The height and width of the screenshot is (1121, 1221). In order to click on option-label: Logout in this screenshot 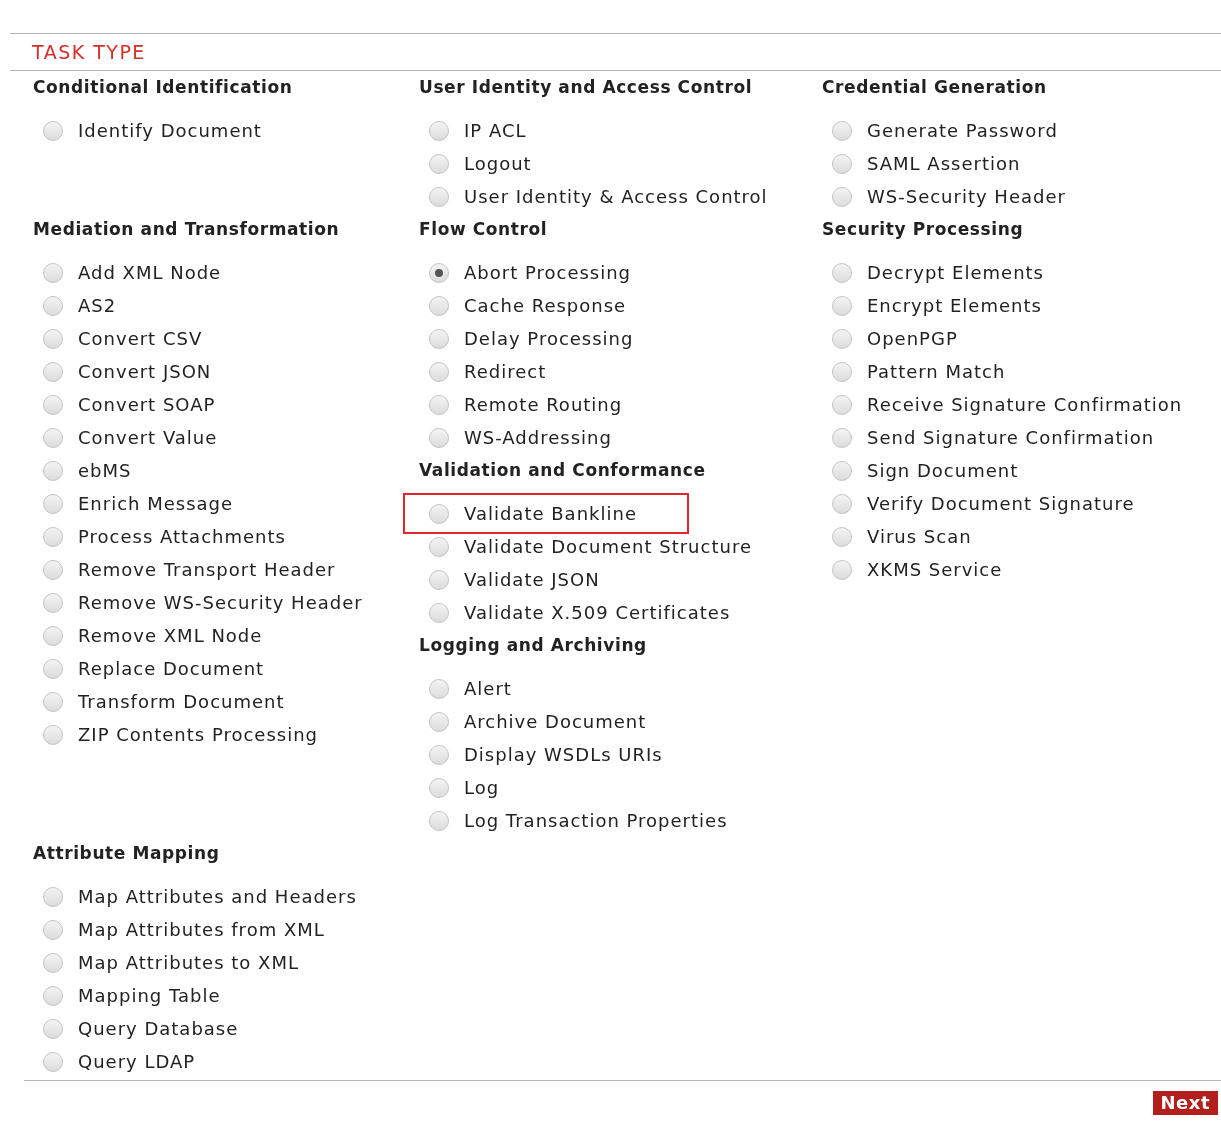, I will do `click(498, 164)`.